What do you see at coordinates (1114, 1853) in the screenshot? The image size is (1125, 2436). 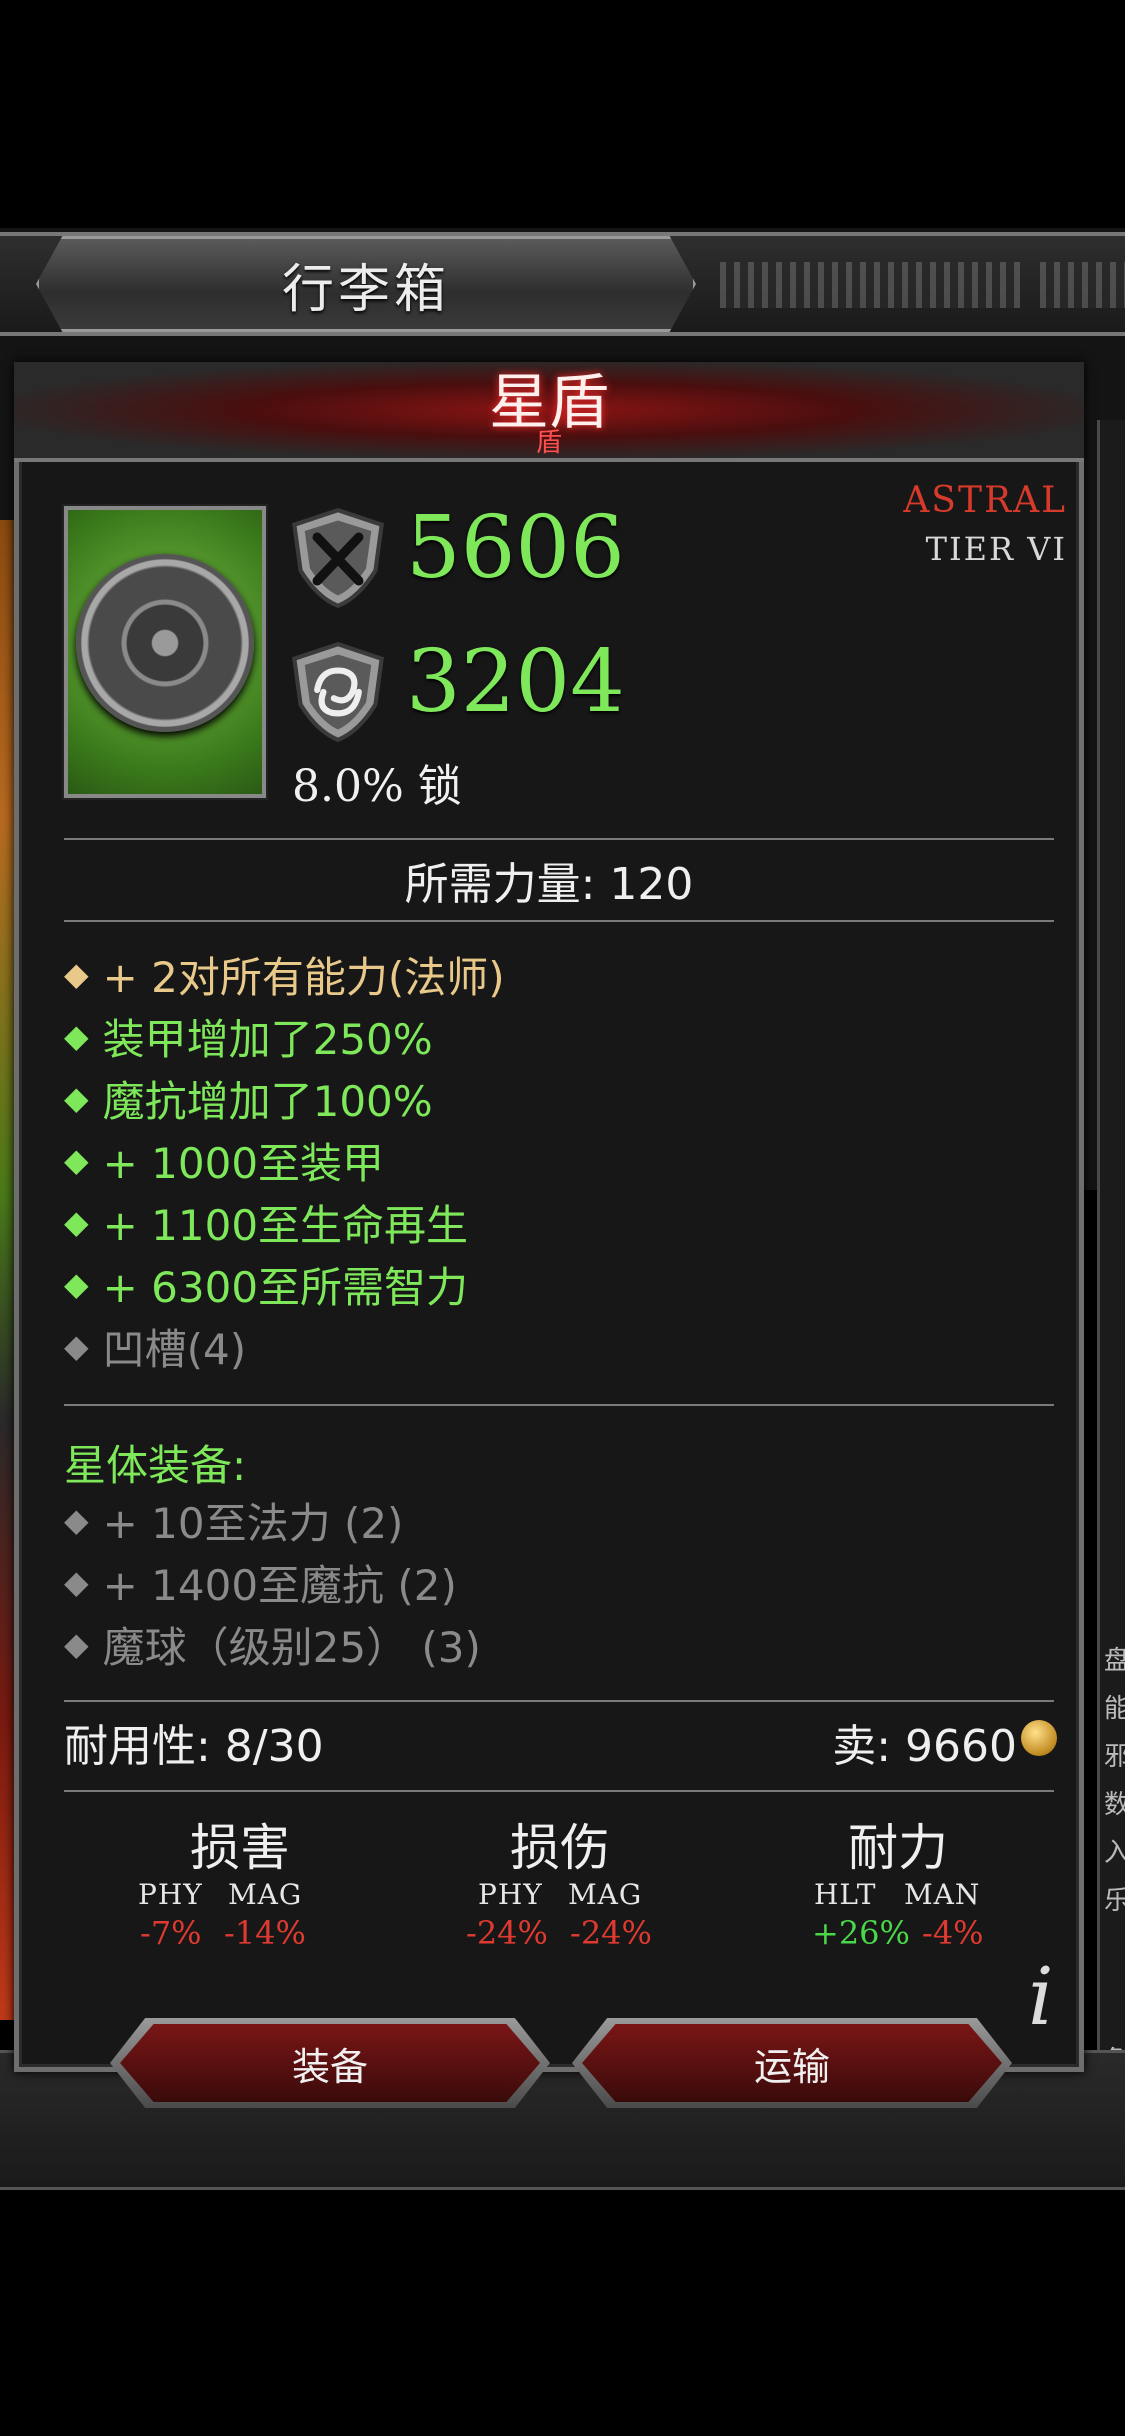 I see `side-text: 入` at bounding box center [1114, 1853].